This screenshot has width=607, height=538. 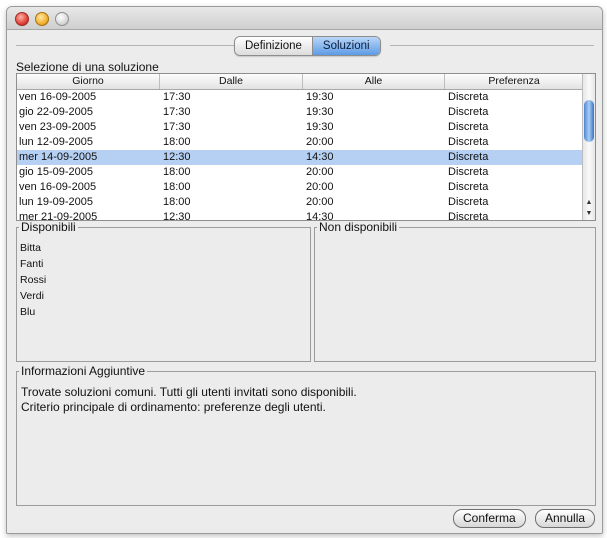 What do you see at coordinates (374, 81) in the screenshot?
I see `column-header-alle: Alle` at bounding box center [374, 81].